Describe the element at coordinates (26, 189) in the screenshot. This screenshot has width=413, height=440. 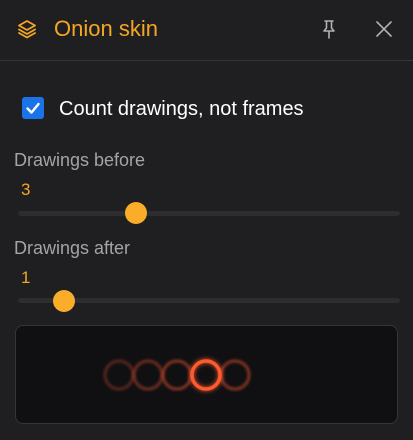
I see `drawings-before-value: 3` at that location.